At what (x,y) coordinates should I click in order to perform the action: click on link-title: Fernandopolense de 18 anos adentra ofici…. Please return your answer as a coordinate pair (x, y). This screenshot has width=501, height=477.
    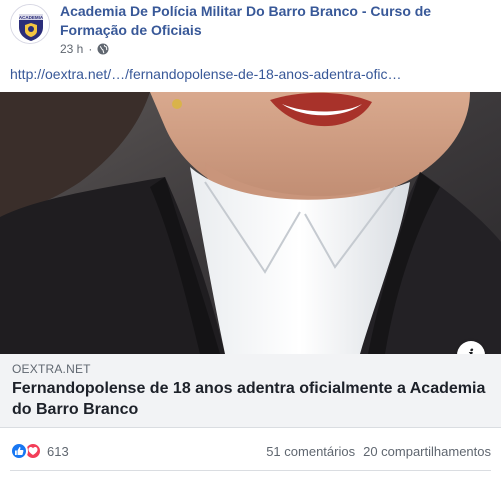
    Looking at the image, I should click on (252, 399).